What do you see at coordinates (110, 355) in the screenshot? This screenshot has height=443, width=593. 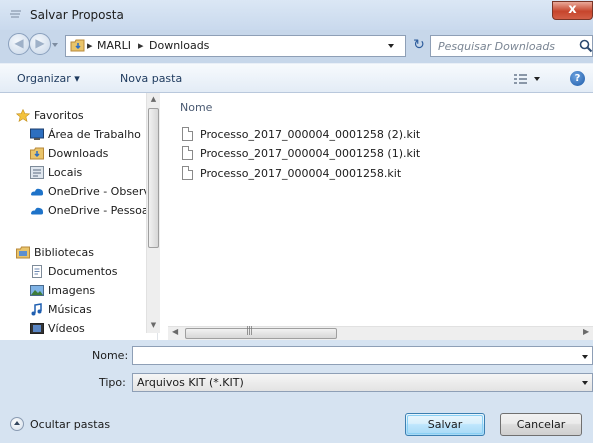 I see `file-name-label: Nome:` at bounding box center [110, 355].